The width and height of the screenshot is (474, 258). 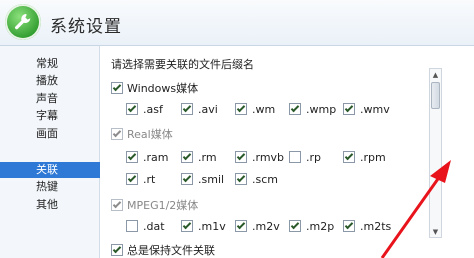 What do you see at coordinates (154, 226) in the screenshot?
I see `ext-label: .dat` at bounding box center [154, 226].